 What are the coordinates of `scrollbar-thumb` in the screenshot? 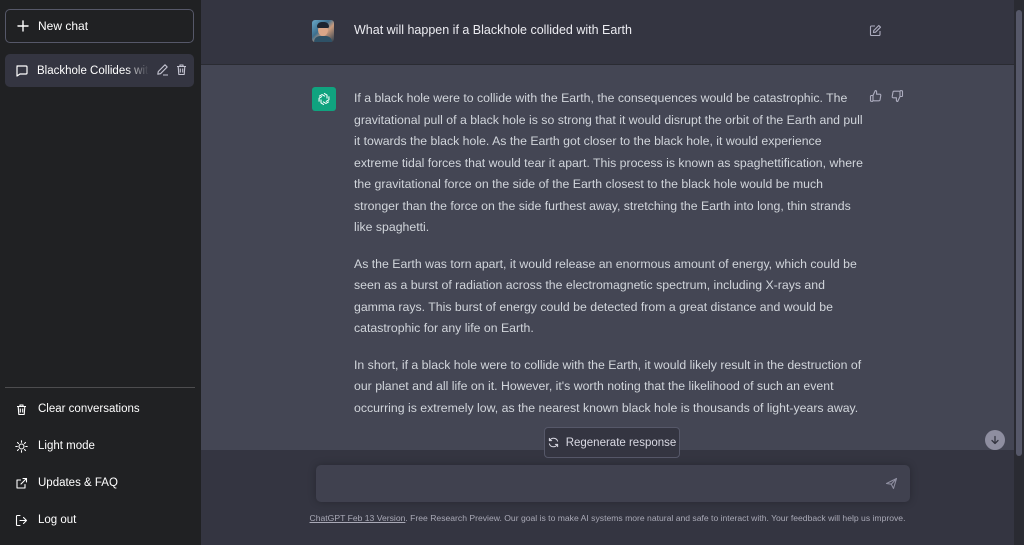 It's located at (1019, 233).